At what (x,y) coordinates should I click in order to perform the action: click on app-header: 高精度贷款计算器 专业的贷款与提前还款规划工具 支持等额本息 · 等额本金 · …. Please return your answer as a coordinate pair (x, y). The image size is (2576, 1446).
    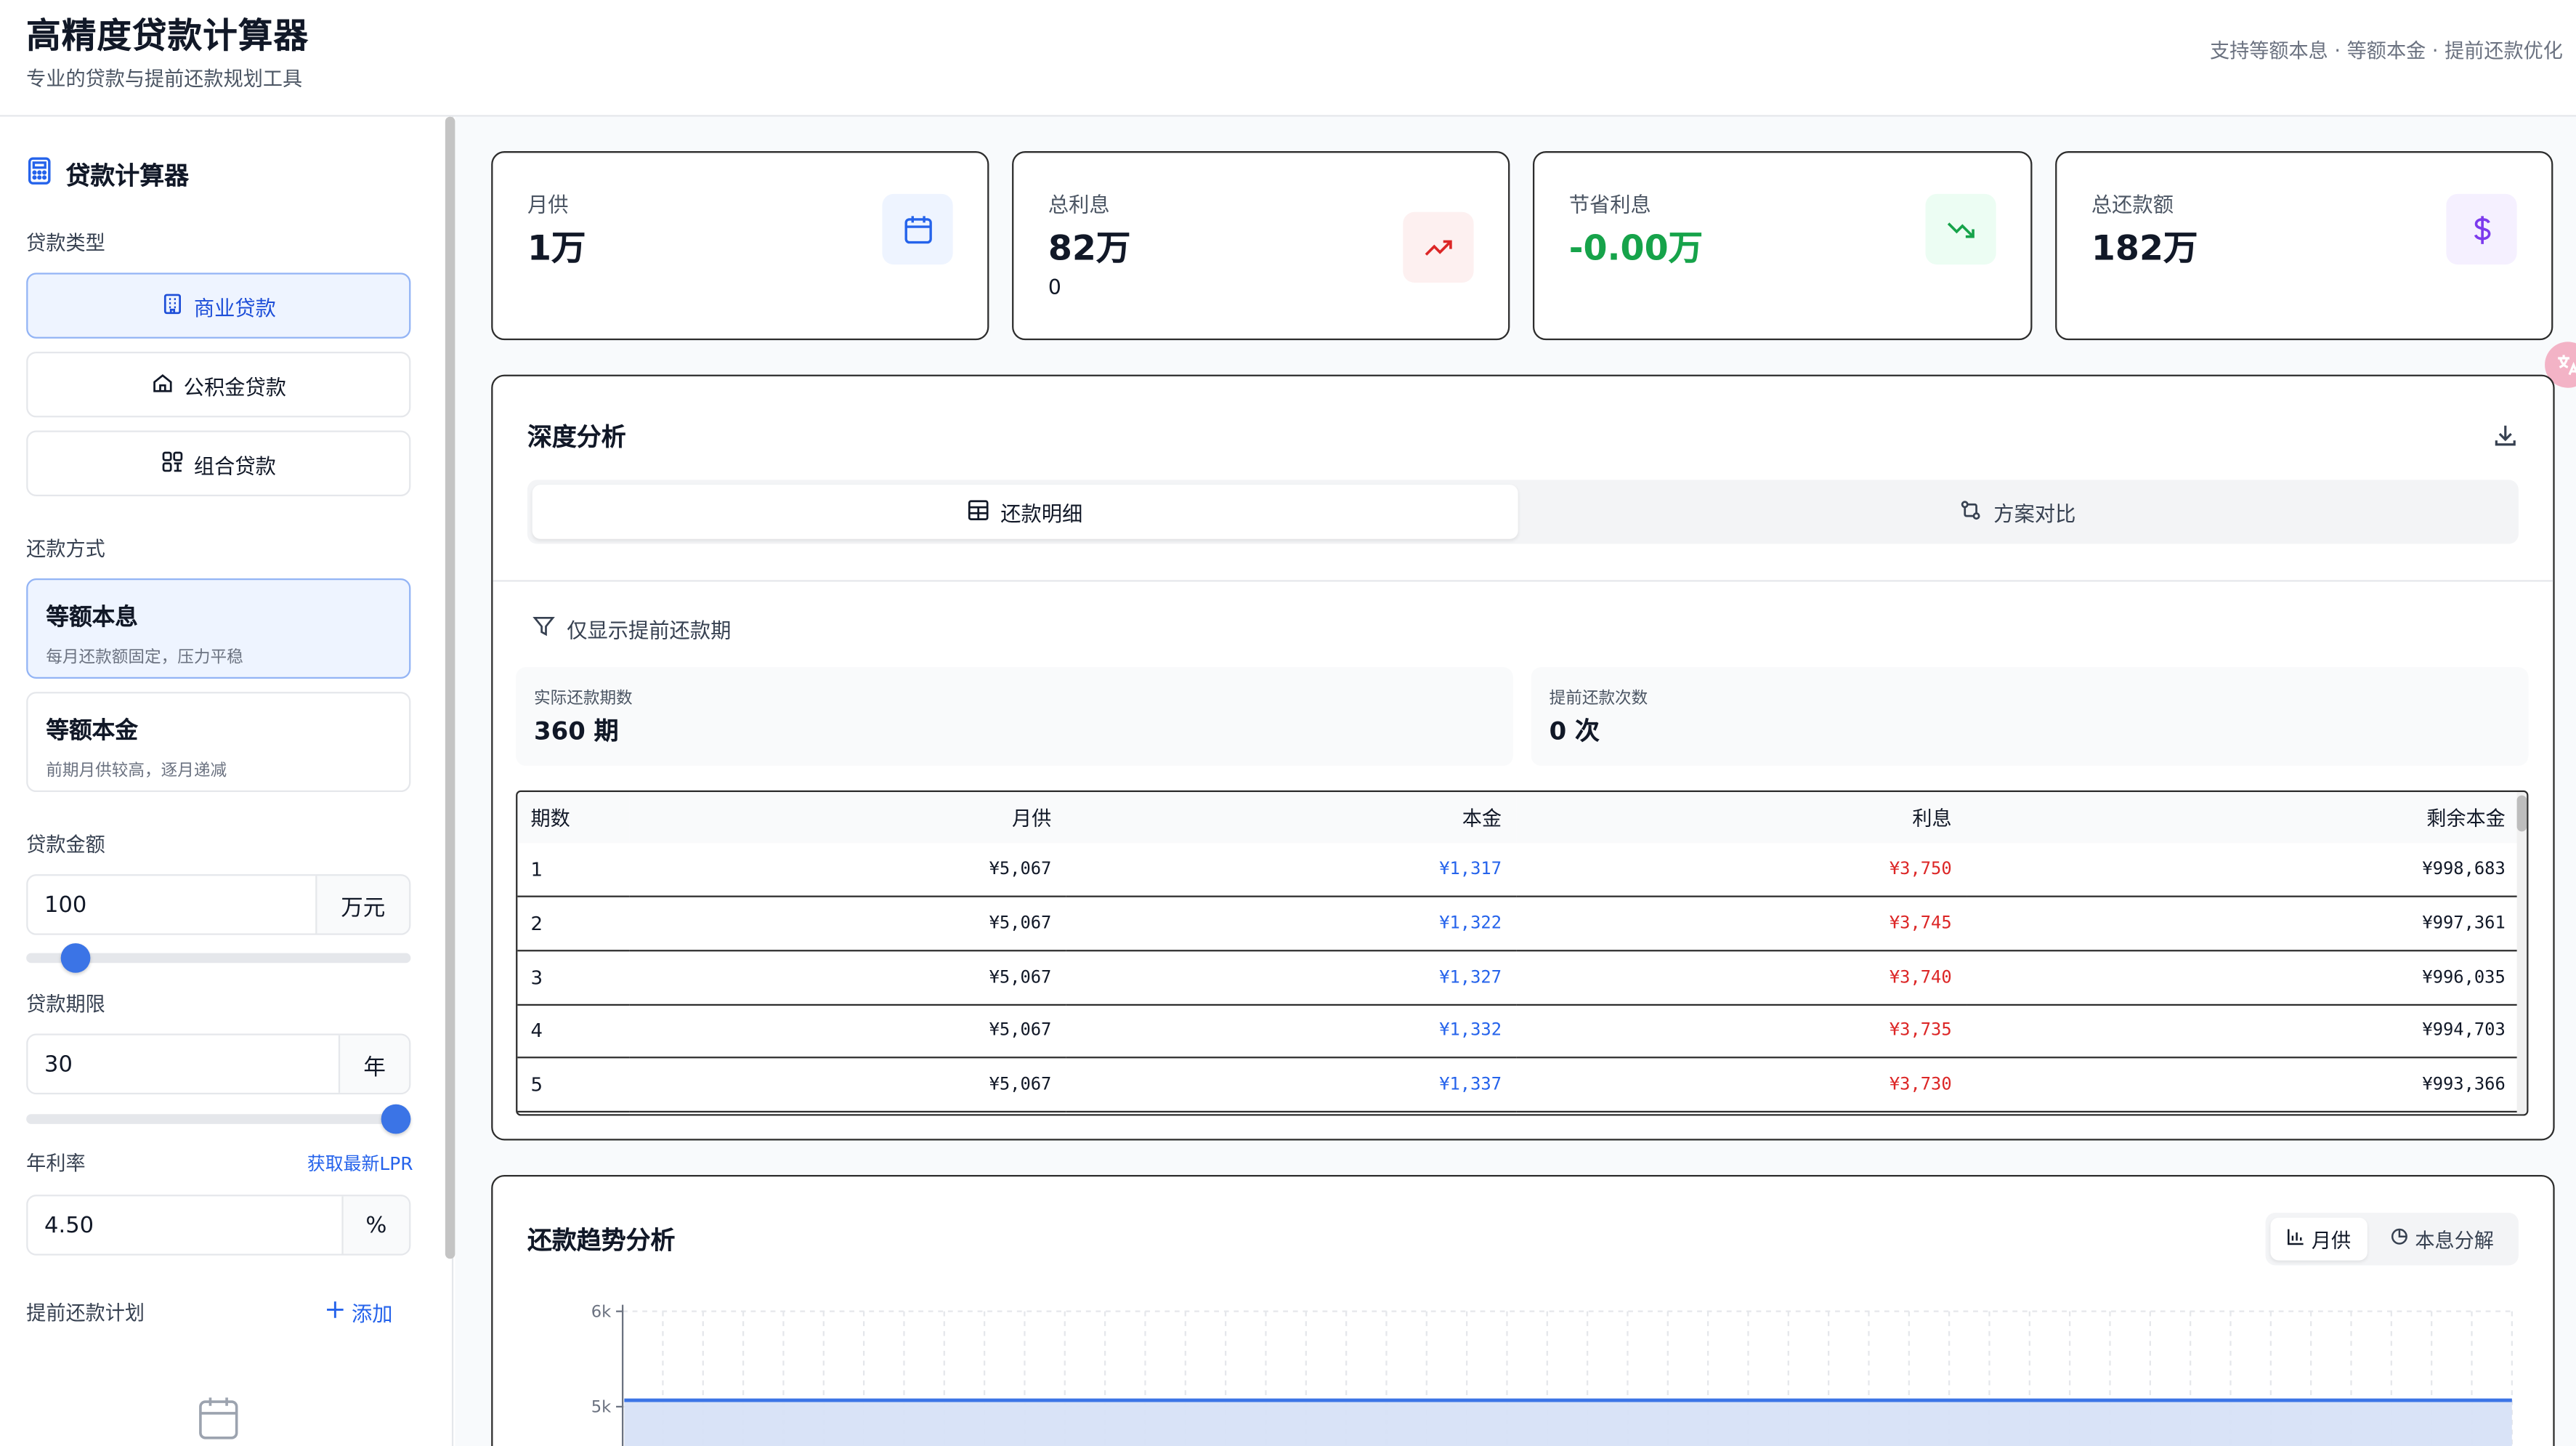
    Looking at the image, I should click on (1288, 58).